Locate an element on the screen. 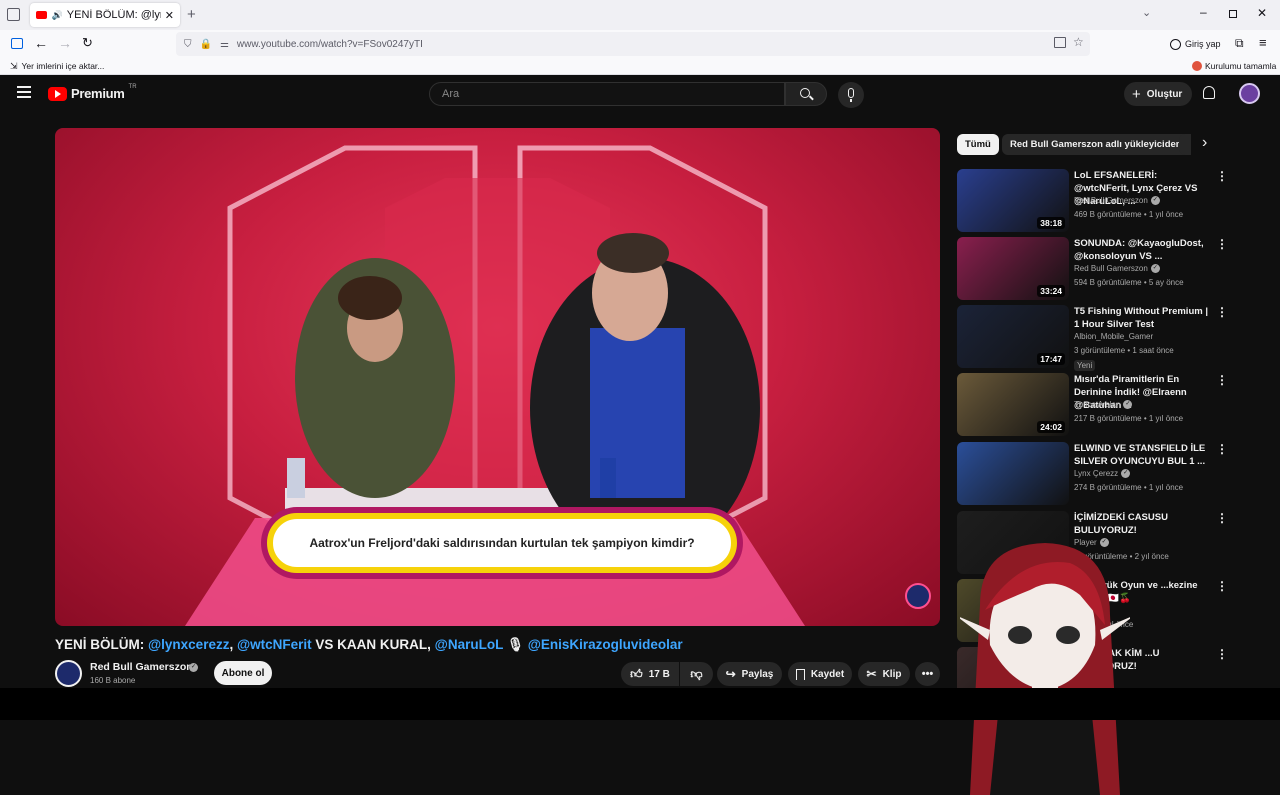  video-thumbnail: 33:24 is located at coordinates (1013, 268).